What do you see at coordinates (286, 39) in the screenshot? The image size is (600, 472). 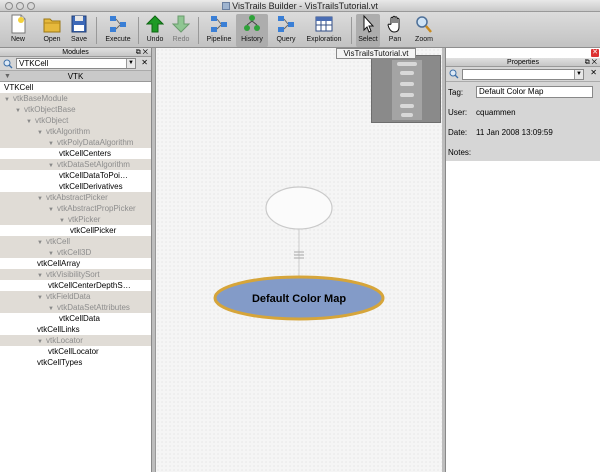 I see `query-label: Query` at bounding box center [286, 39].